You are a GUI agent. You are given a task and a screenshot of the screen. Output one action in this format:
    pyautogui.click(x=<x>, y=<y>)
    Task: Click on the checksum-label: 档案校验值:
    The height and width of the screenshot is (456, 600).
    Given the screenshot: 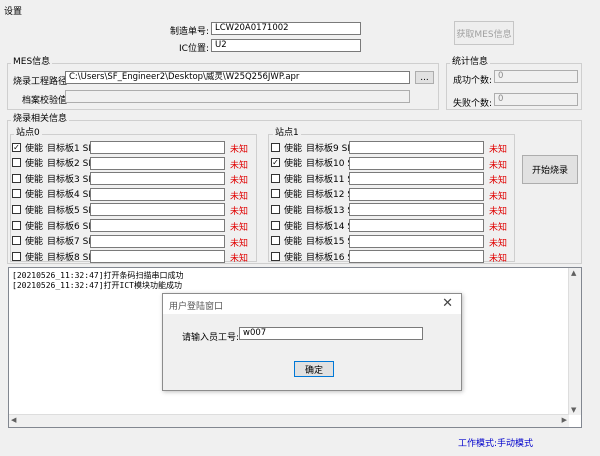 What is the action you would take?
    pyautogui.click(x=46, y=101)
    